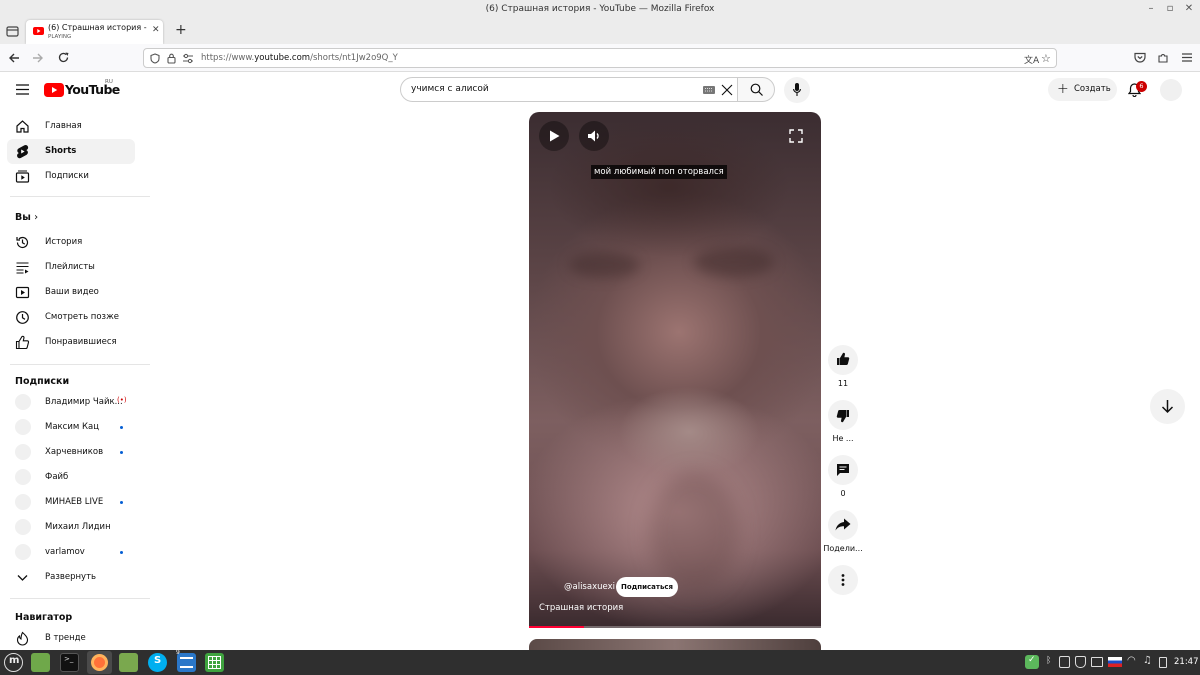  Describe the element at coordinates (22, 126) in the screenshot. I see `home-icon` at that location.